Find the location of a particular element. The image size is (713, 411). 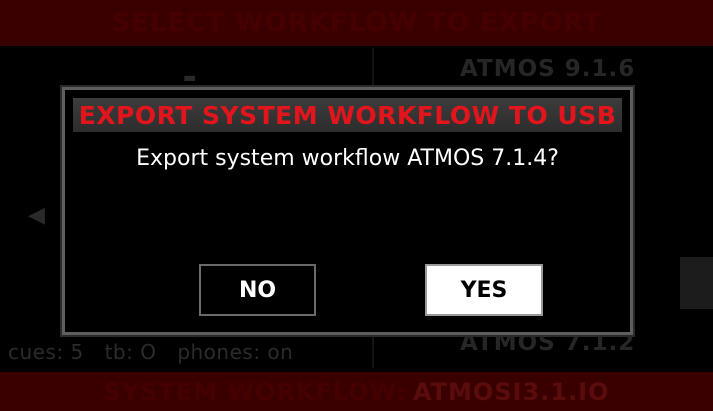

slider-icon: ▬ is located at coordinates (190, 78).